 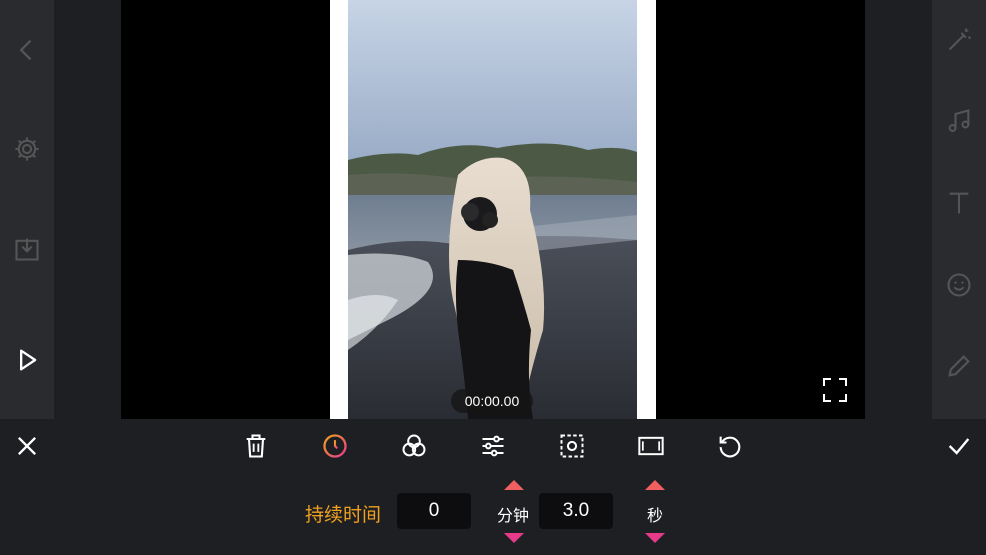 What do you see at coordinates (492, 401) in the screenshot?
I see `timestamp-label: 00:00.00` at bounding box center [492, 401].